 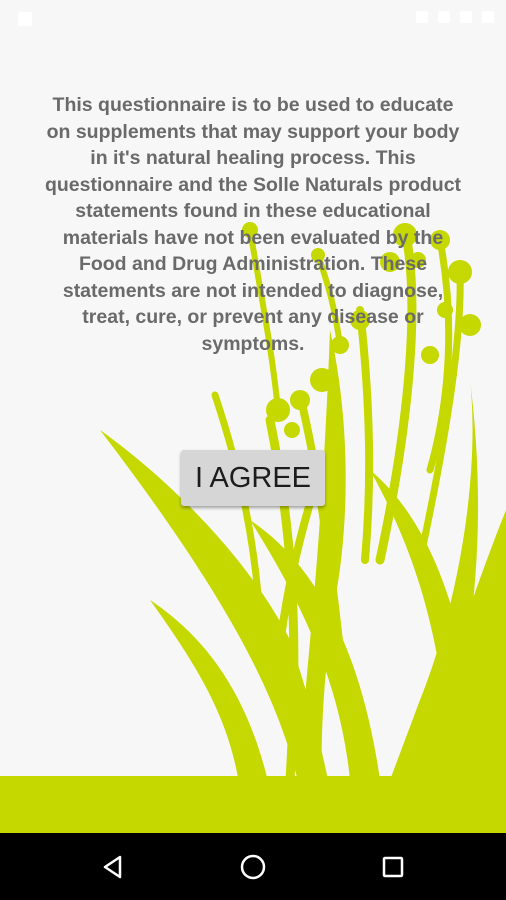 I want to click on triangle-back-icon, so click(x=112, y=866).